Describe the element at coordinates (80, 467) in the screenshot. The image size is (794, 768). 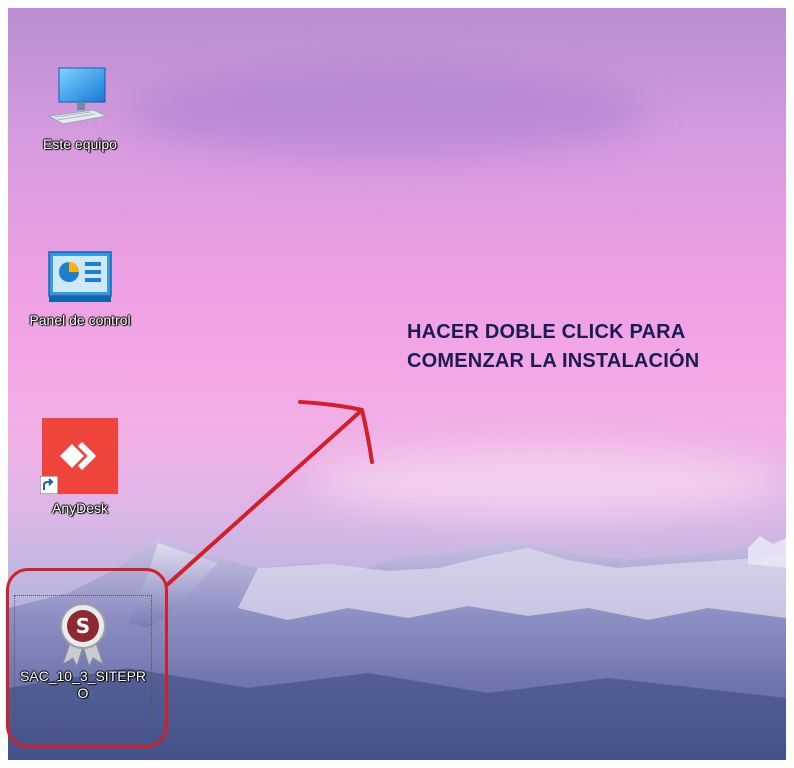
I see `desktop-icon-anydesk: AnyDesk` at that location.